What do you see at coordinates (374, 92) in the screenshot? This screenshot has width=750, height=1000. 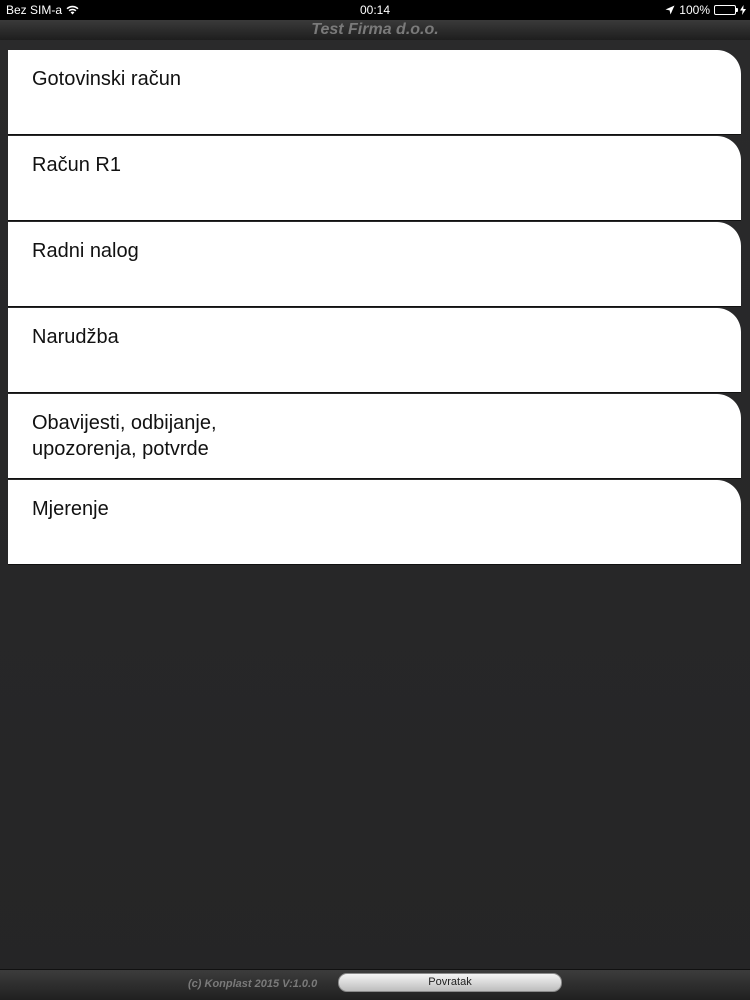 I see `menu-item-gotovinski-racun: Gotovinski račun` at bounding box center [374, 92].